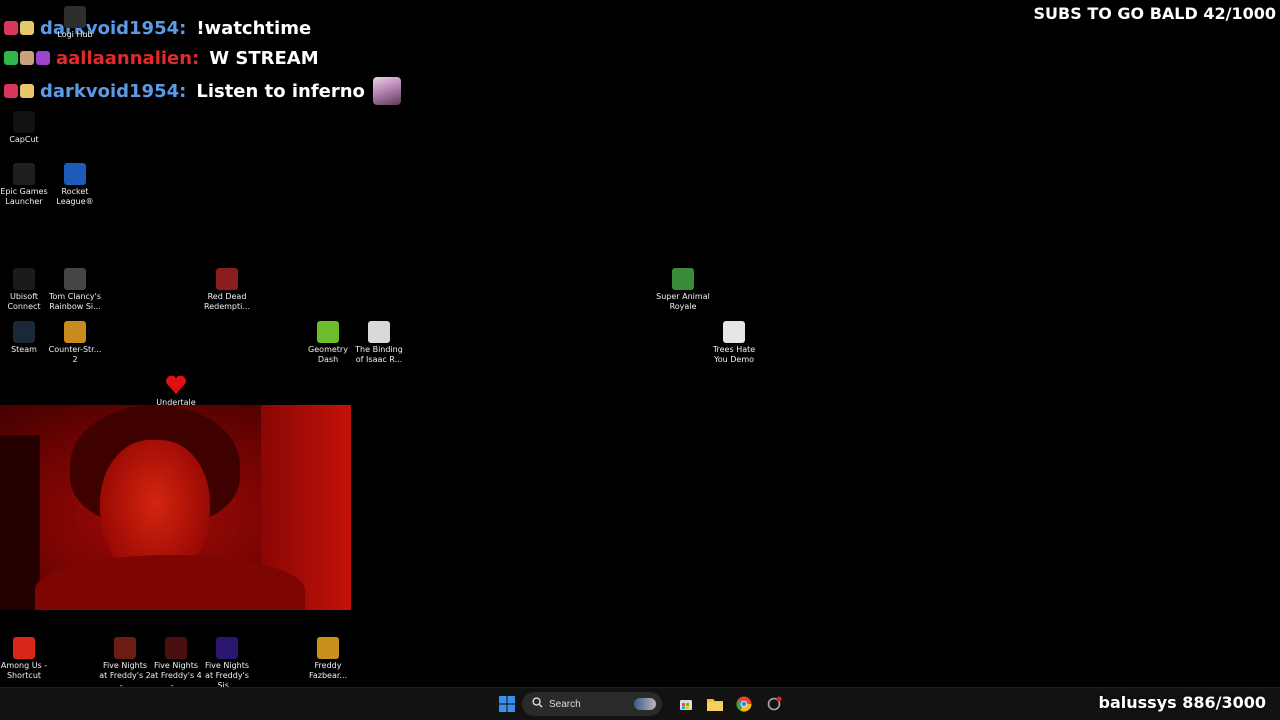  Describe the element at coordinates (1182, 702) in the screenshot. I see `balussys-counter: balussys 886/3000` at that location.